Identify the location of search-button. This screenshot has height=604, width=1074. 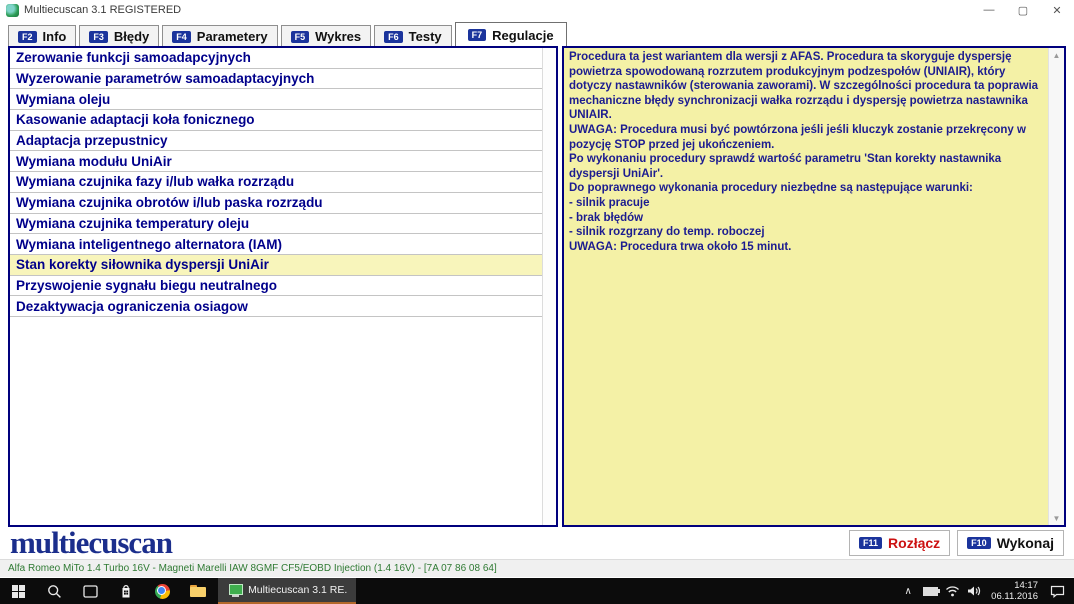
(54, 591).